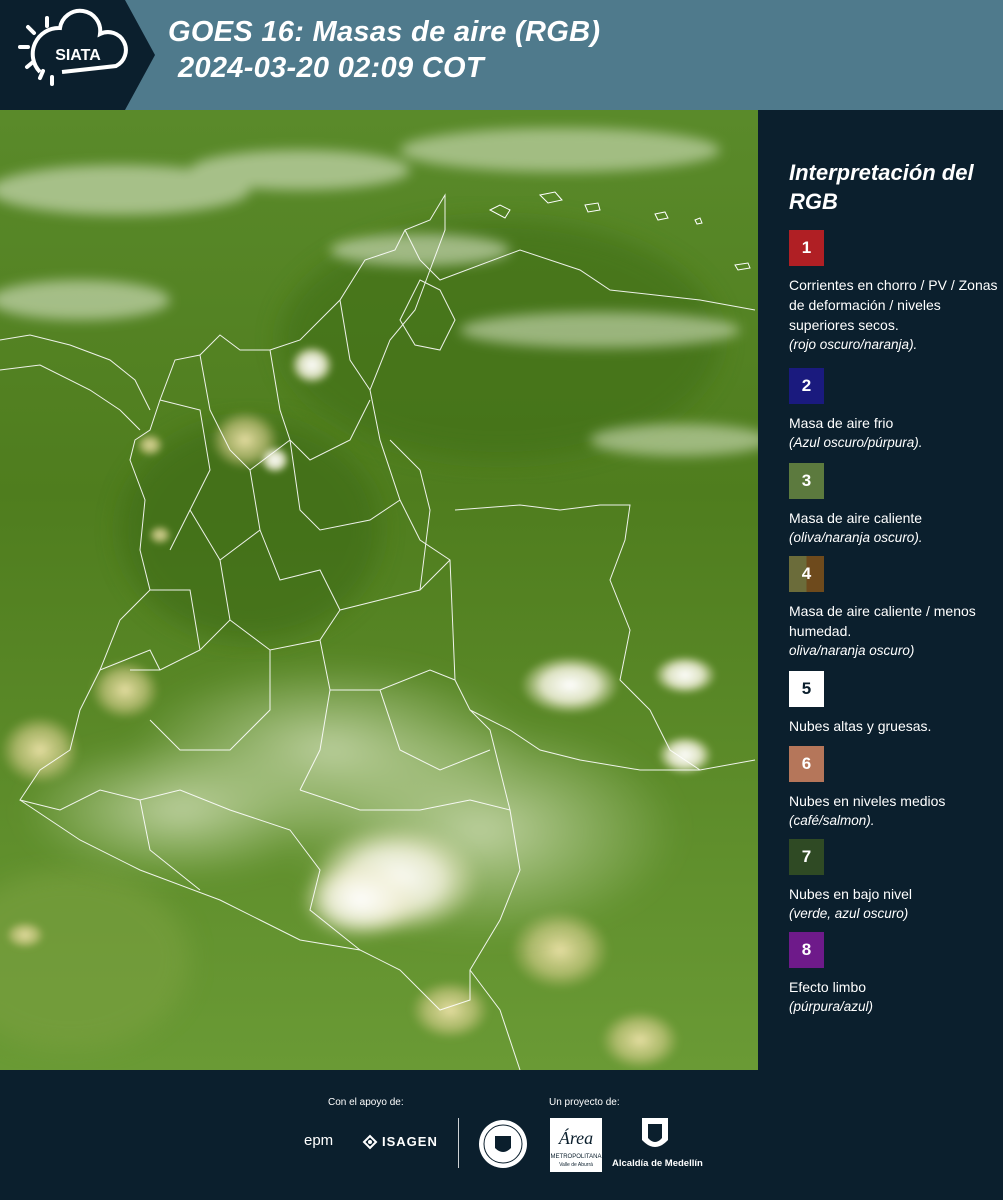  Describe the element at coordinates (384, 32) in the screenshot. I see `title-line-1: GOES 16: Masas de aire (RGB)` at that location.